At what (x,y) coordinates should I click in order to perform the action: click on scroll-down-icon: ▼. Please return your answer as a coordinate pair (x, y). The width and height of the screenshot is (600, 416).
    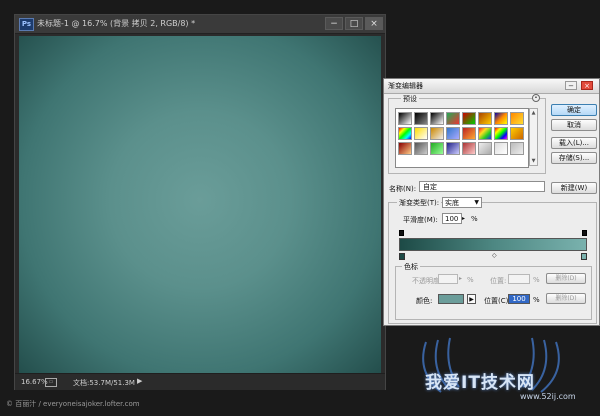
    Looking at the image, I should click on (533, 161).